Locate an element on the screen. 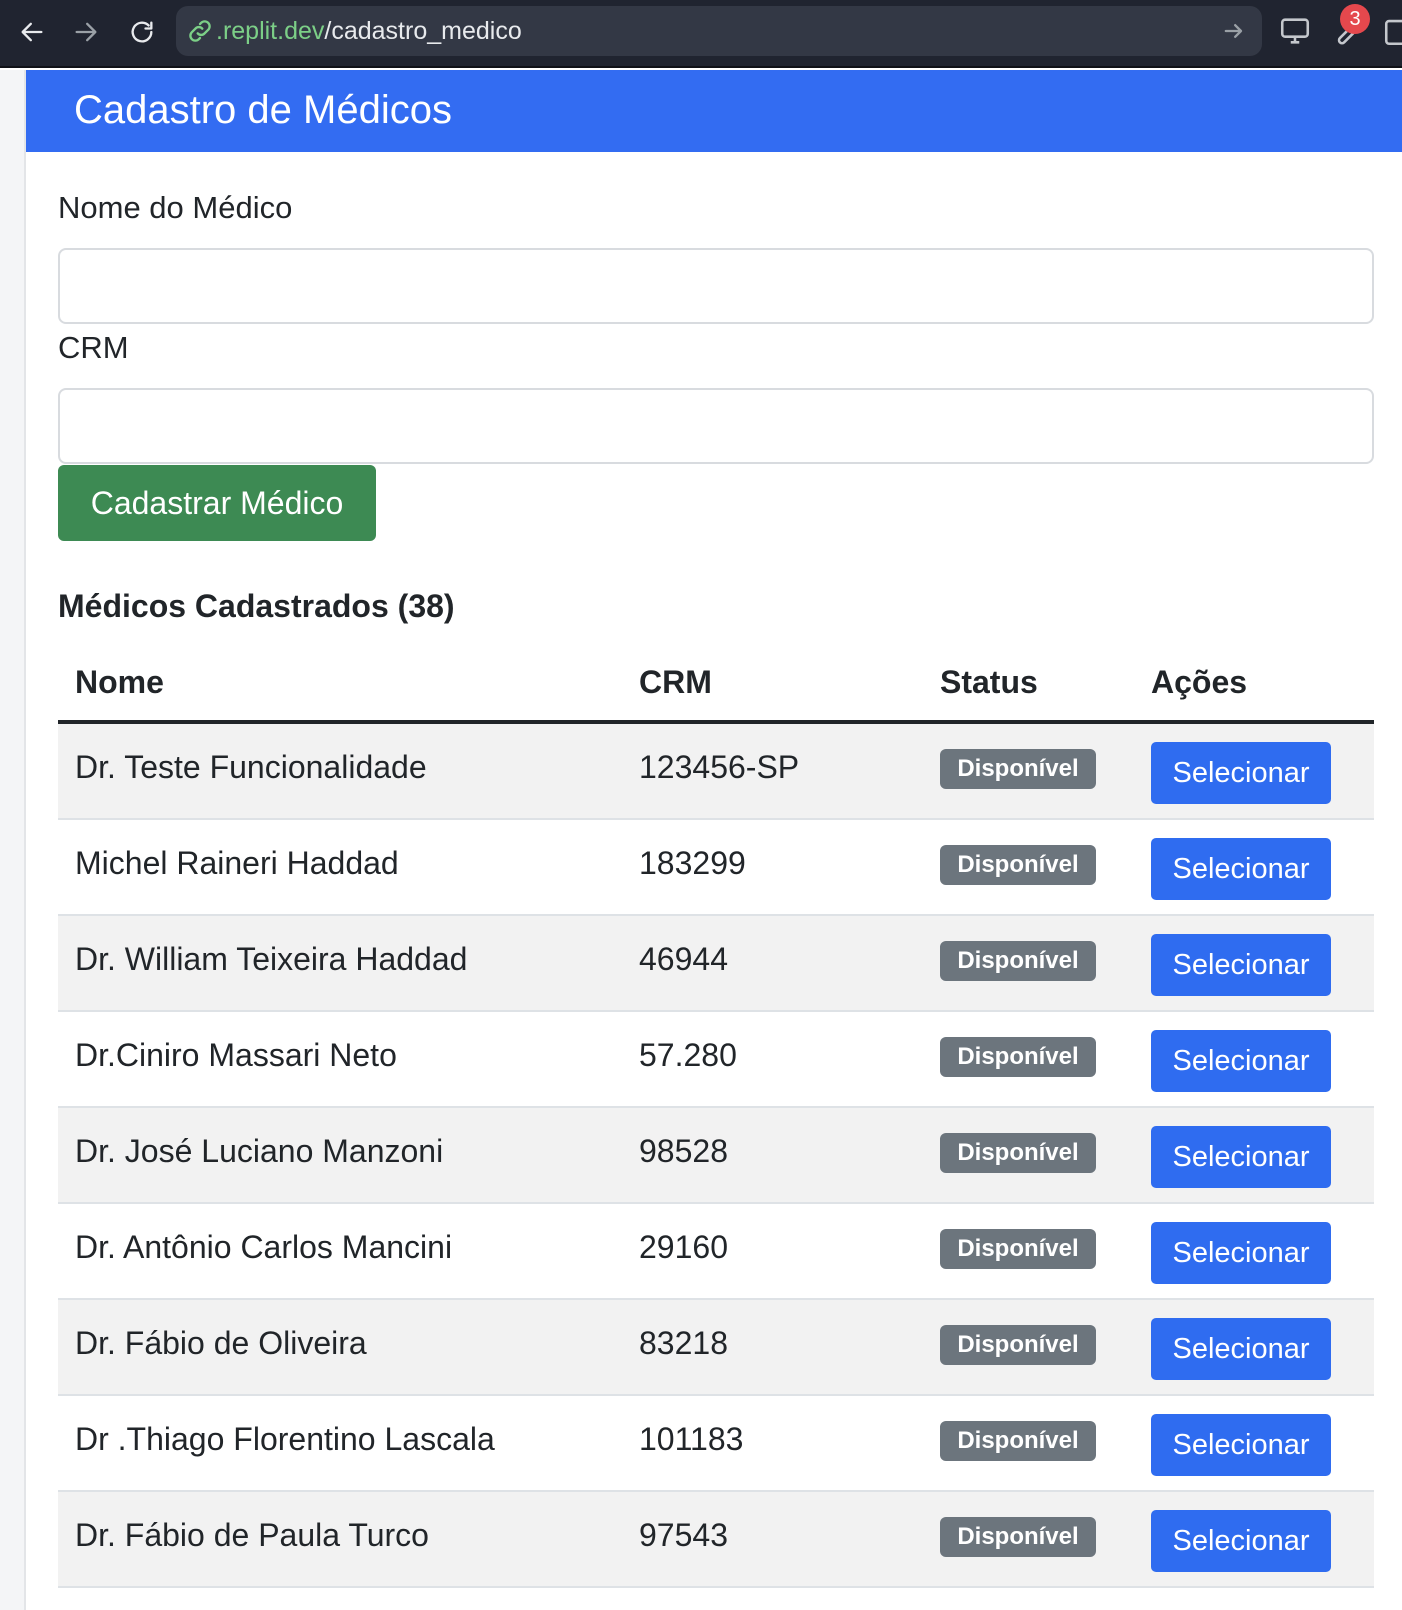 The height and width of the screenshot is (1610, 1402). extension-badge: 3 is located at coordinates (1355, 19).